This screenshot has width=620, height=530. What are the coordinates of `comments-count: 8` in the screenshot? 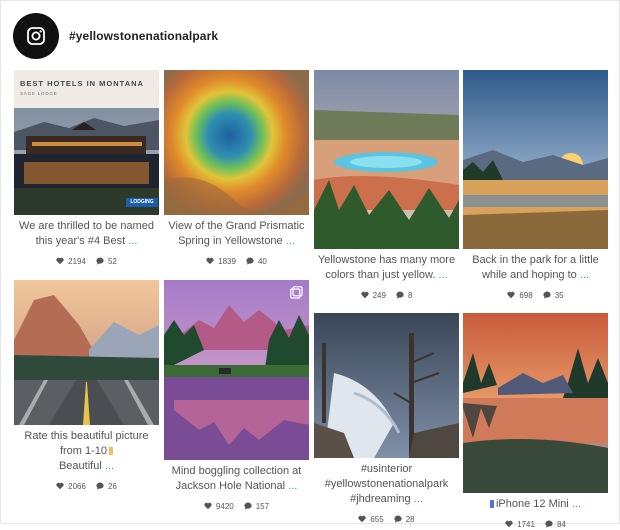 It's located at (410, 295).